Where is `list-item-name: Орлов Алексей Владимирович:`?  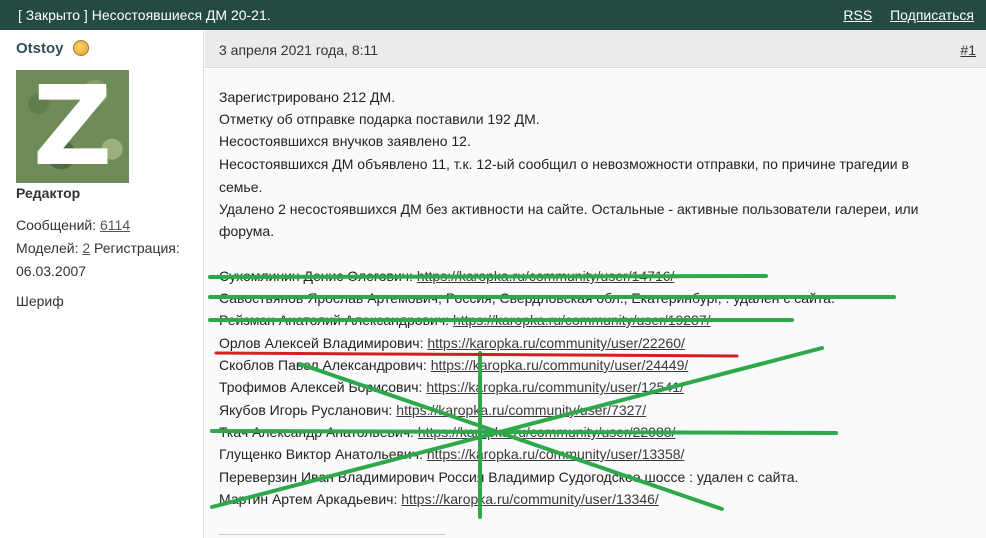 list-item-name: Орлов Алексей Владимирович: is located at coordinates (321, 343).